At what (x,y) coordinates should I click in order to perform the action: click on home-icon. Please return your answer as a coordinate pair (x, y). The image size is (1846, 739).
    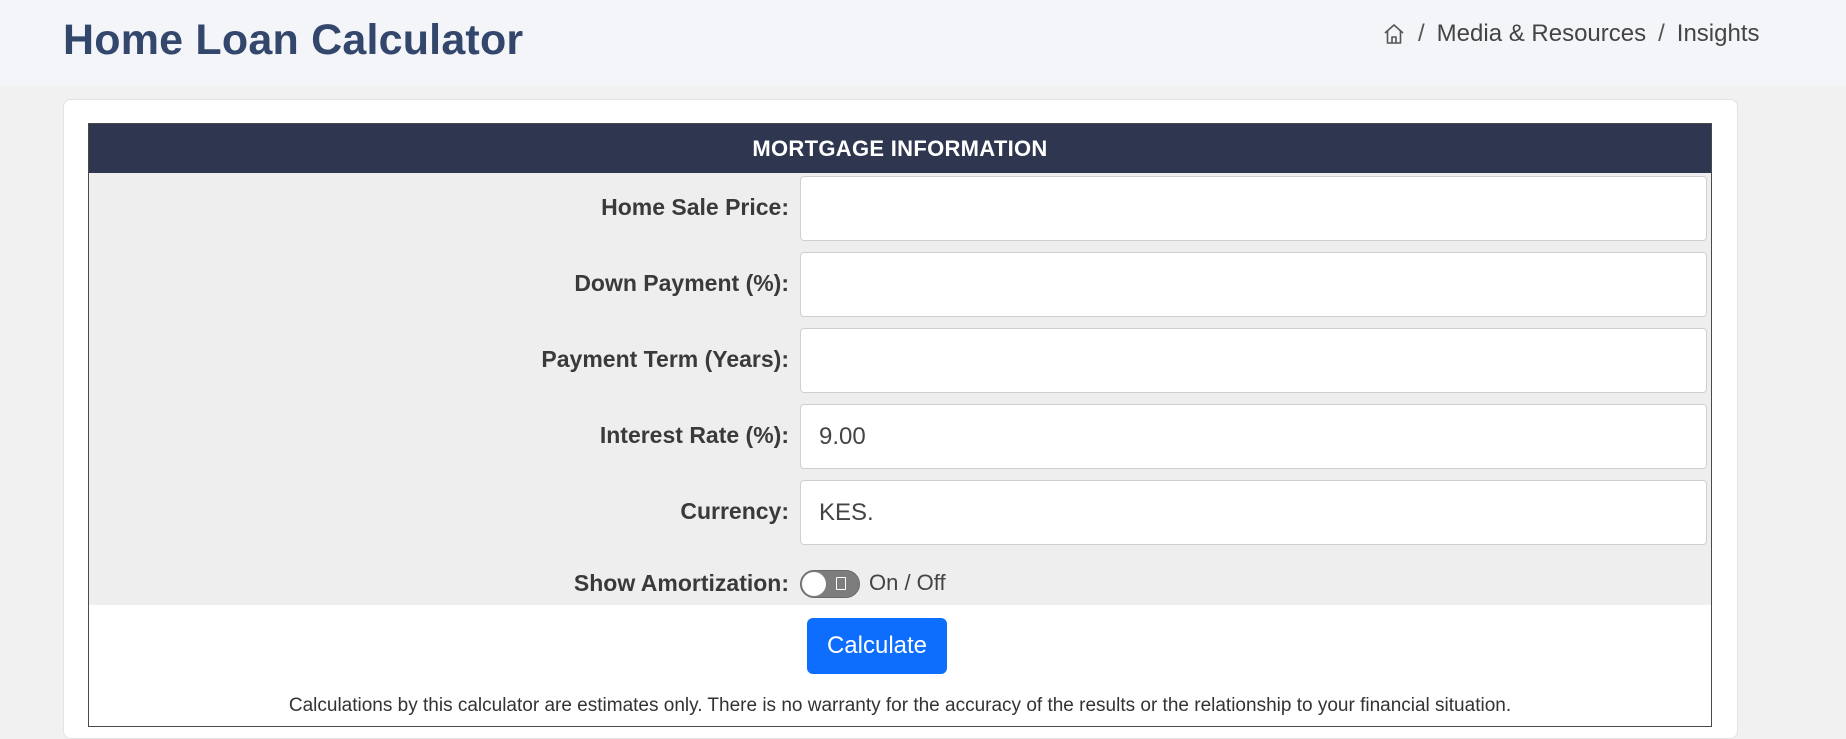
    Looking at the image, I should click on (1394, 34).